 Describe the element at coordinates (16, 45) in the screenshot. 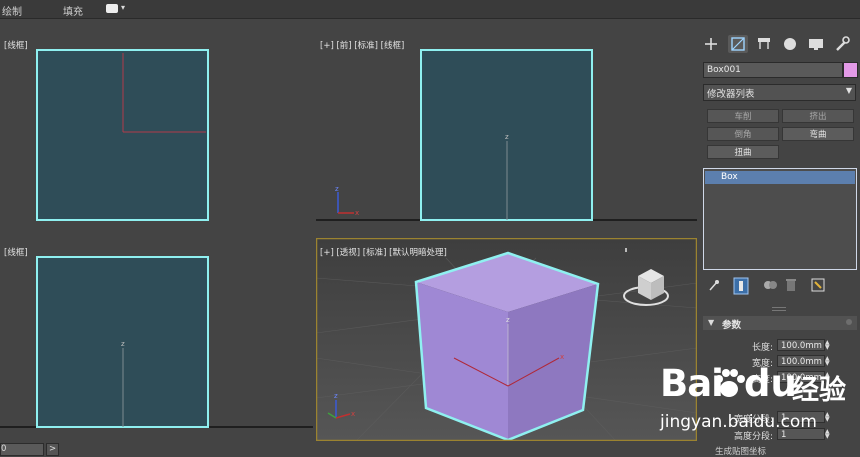

I see `viewport-top-label: [线框]` at that location.